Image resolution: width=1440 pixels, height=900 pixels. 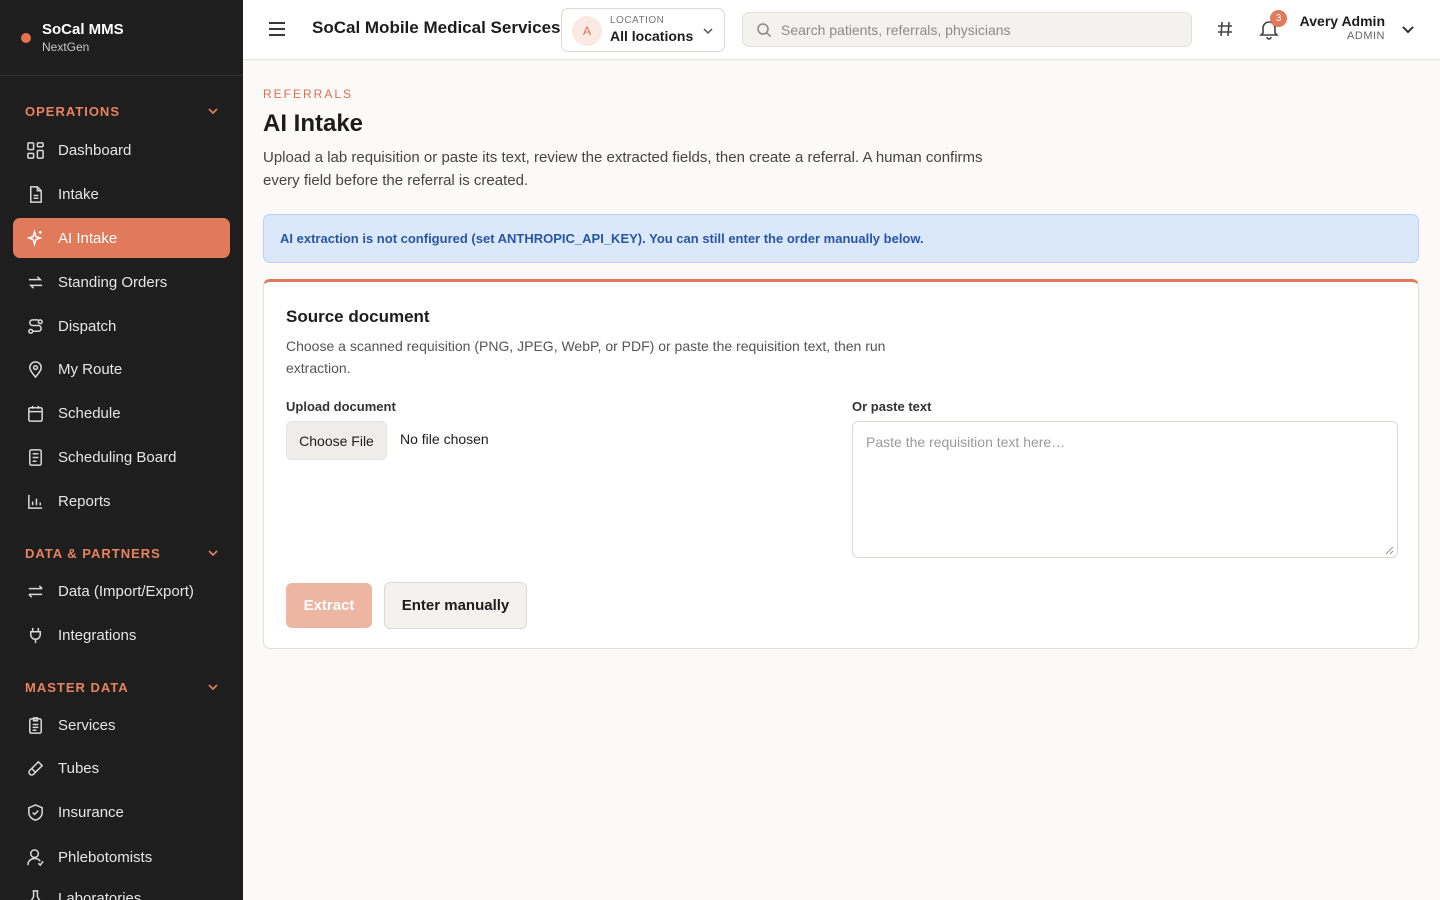 What do you see at coordinates (100, 894) in the screenshot?
I see `sidebar-item-label: Laboratories` at bounding box center [100, 894].